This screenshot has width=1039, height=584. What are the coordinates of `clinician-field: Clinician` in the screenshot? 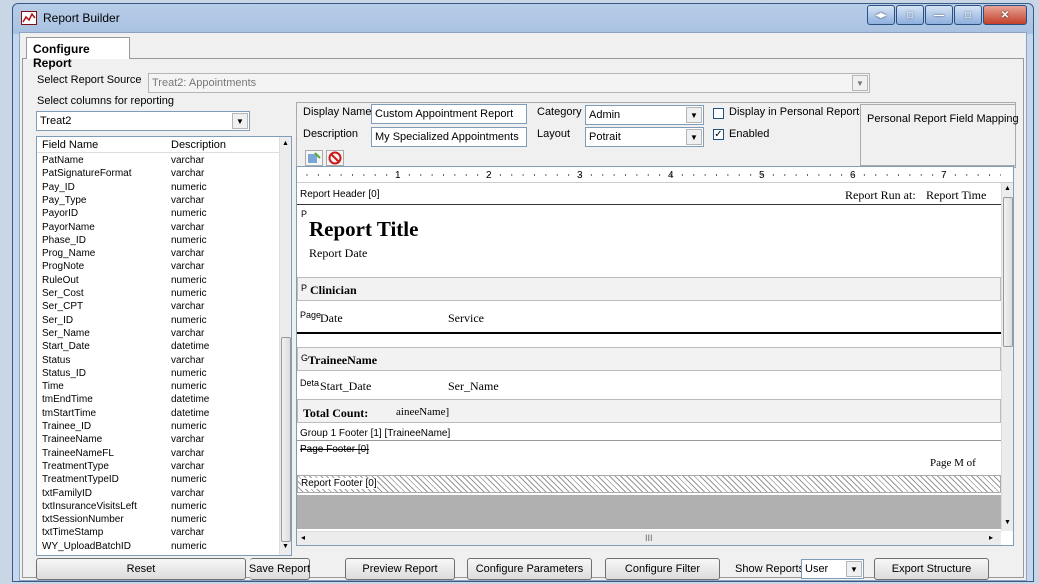 It's located at (333, 290).